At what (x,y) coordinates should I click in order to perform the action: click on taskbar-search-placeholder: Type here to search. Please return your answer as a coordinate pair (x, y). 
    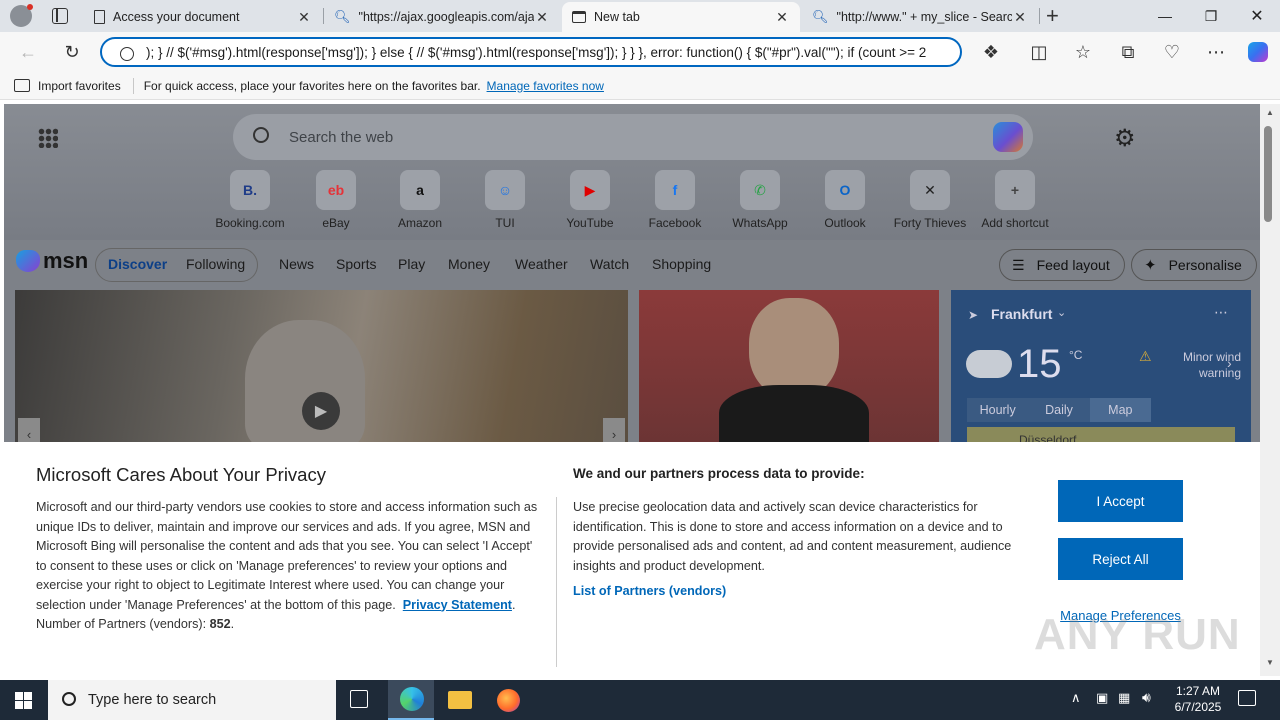
    Looking at the image, I should click on (152, 700).